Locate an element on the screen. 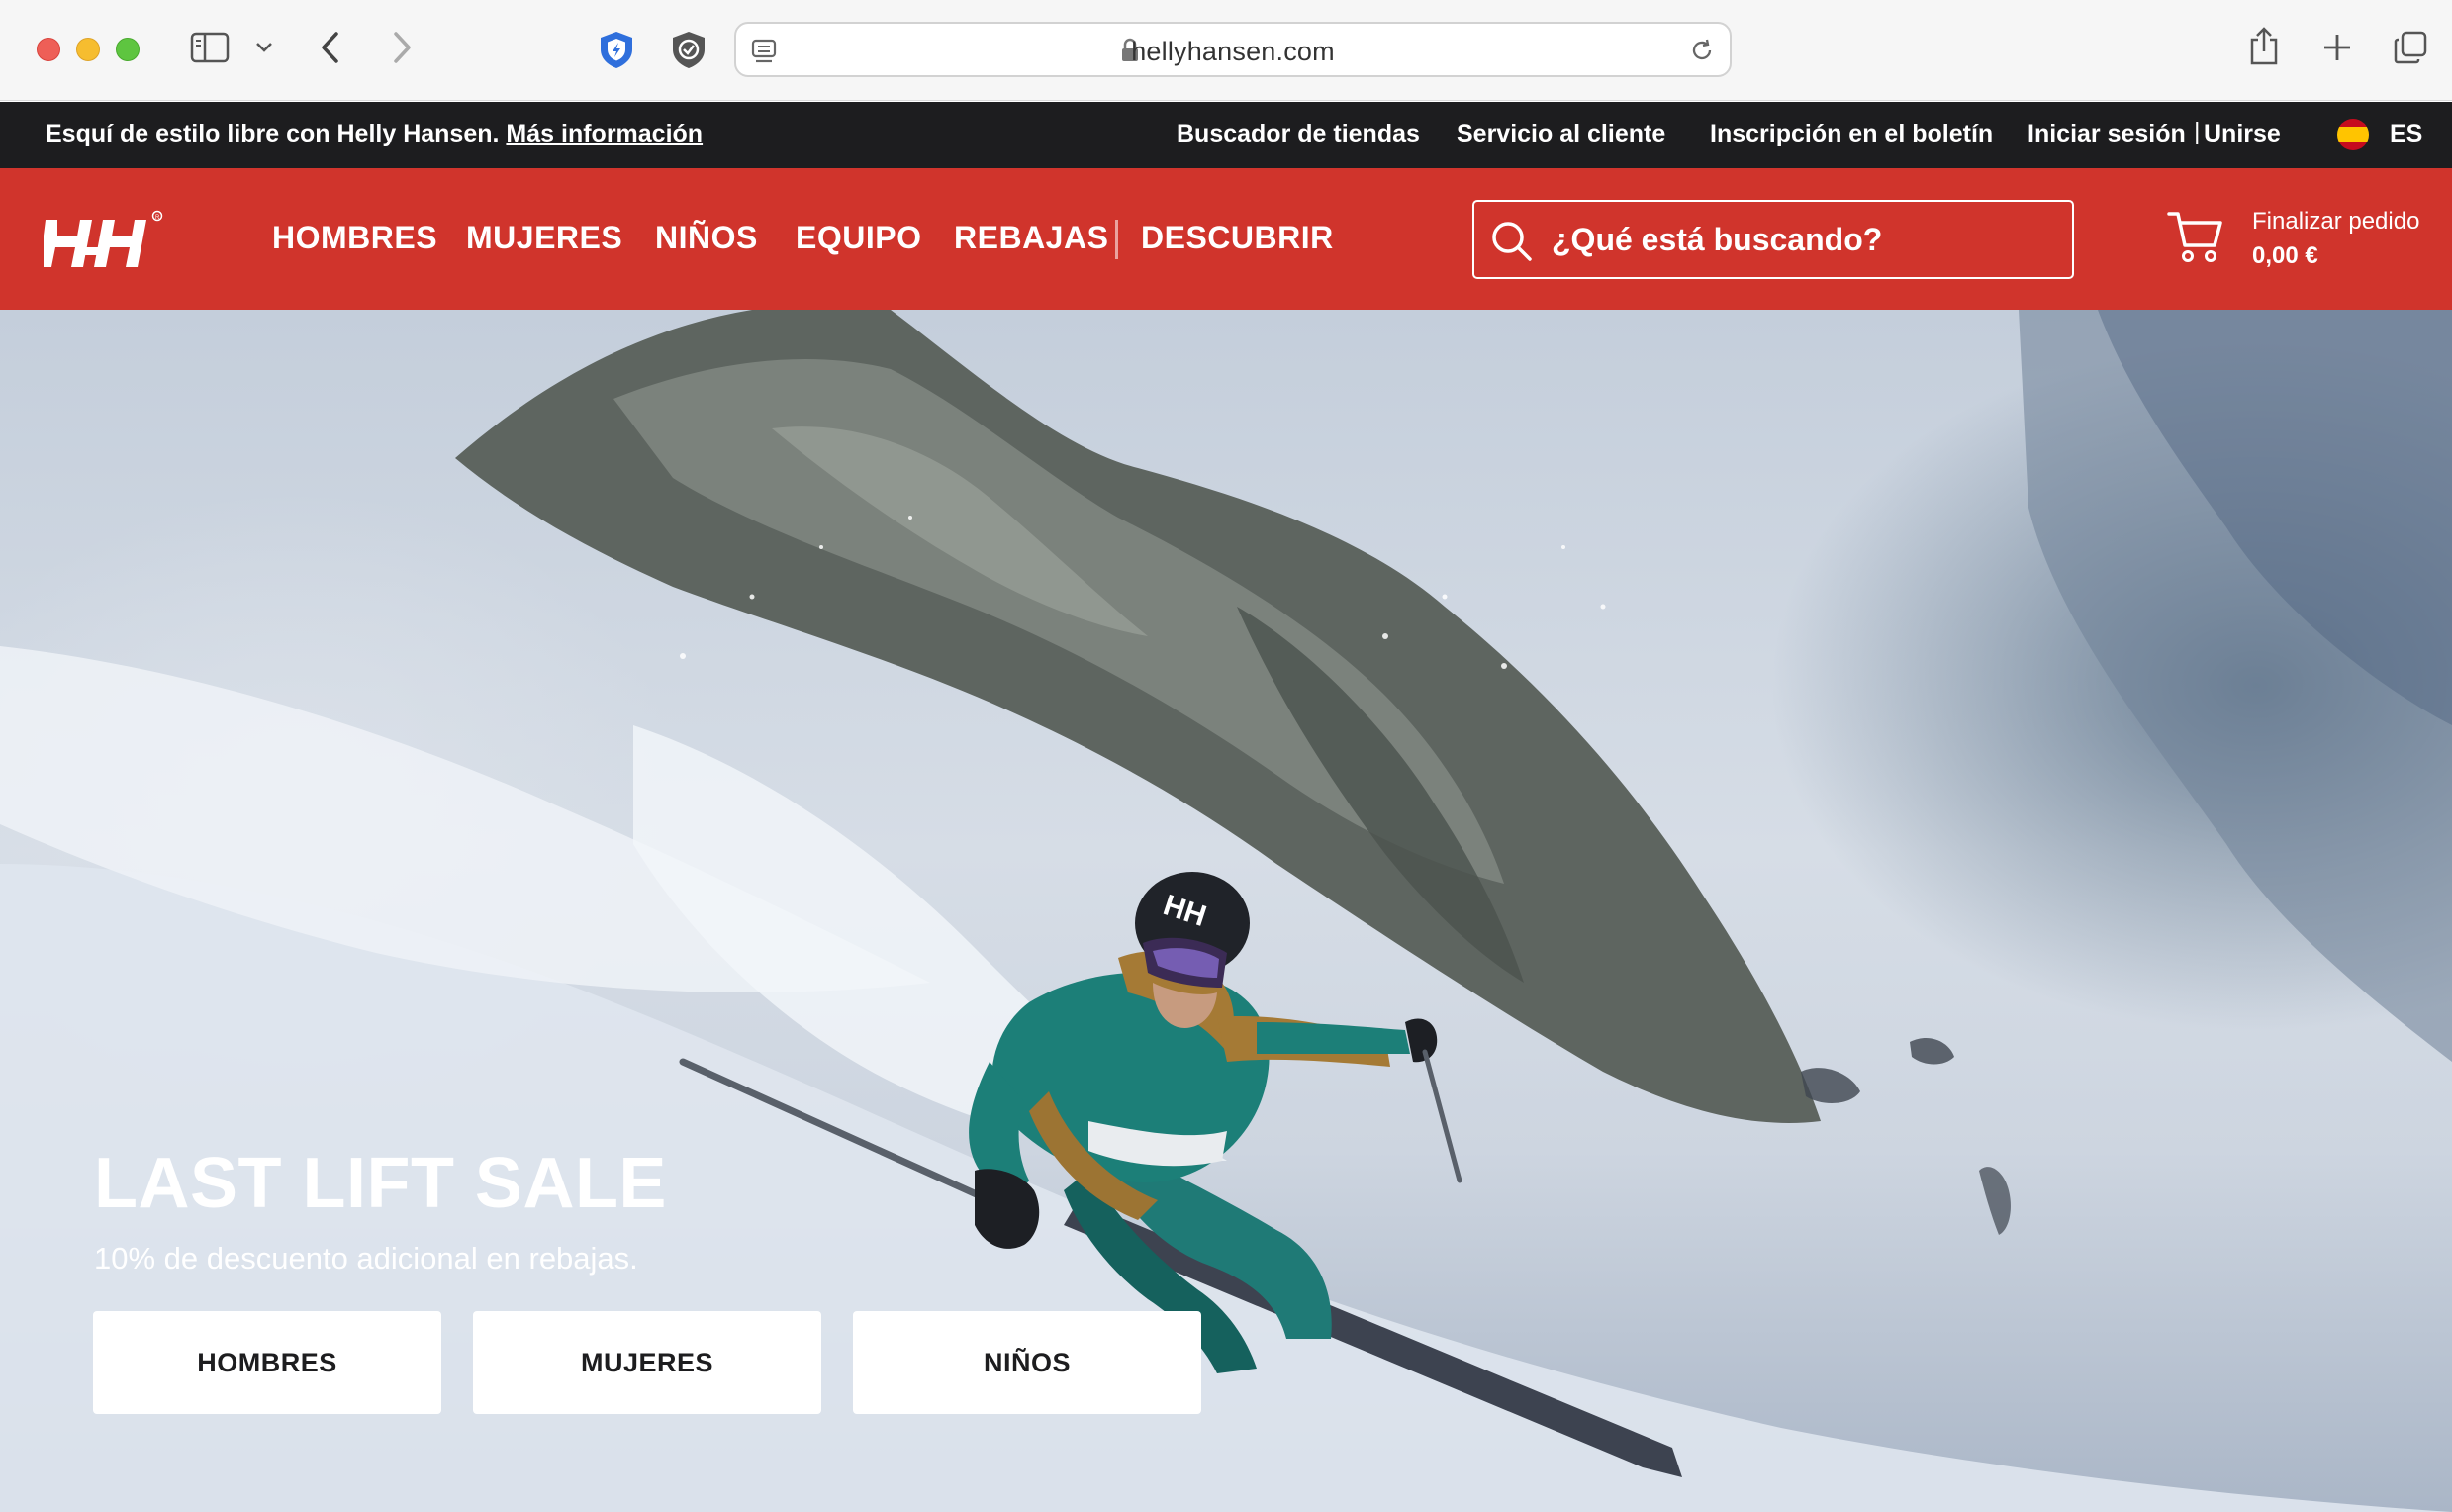 The height and width of the screenshot is (1512, 2452). hero-button-hombres: HOMBRES is located at coordinates (267, 1362).